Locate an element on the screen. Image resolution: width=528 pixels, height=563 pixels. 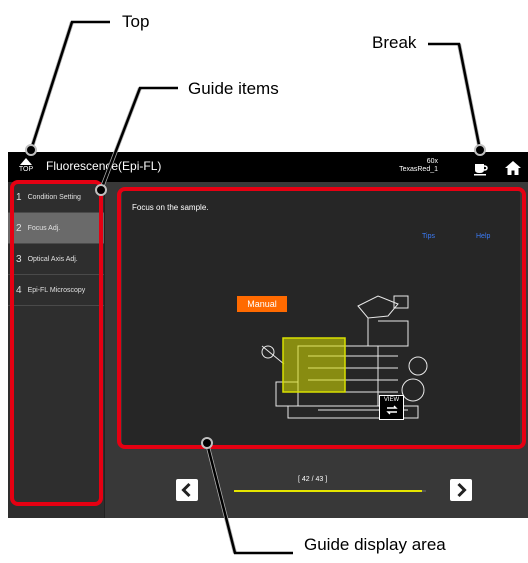
callout-guide-display-label: Guide display area is located at coordinates (375, 544).